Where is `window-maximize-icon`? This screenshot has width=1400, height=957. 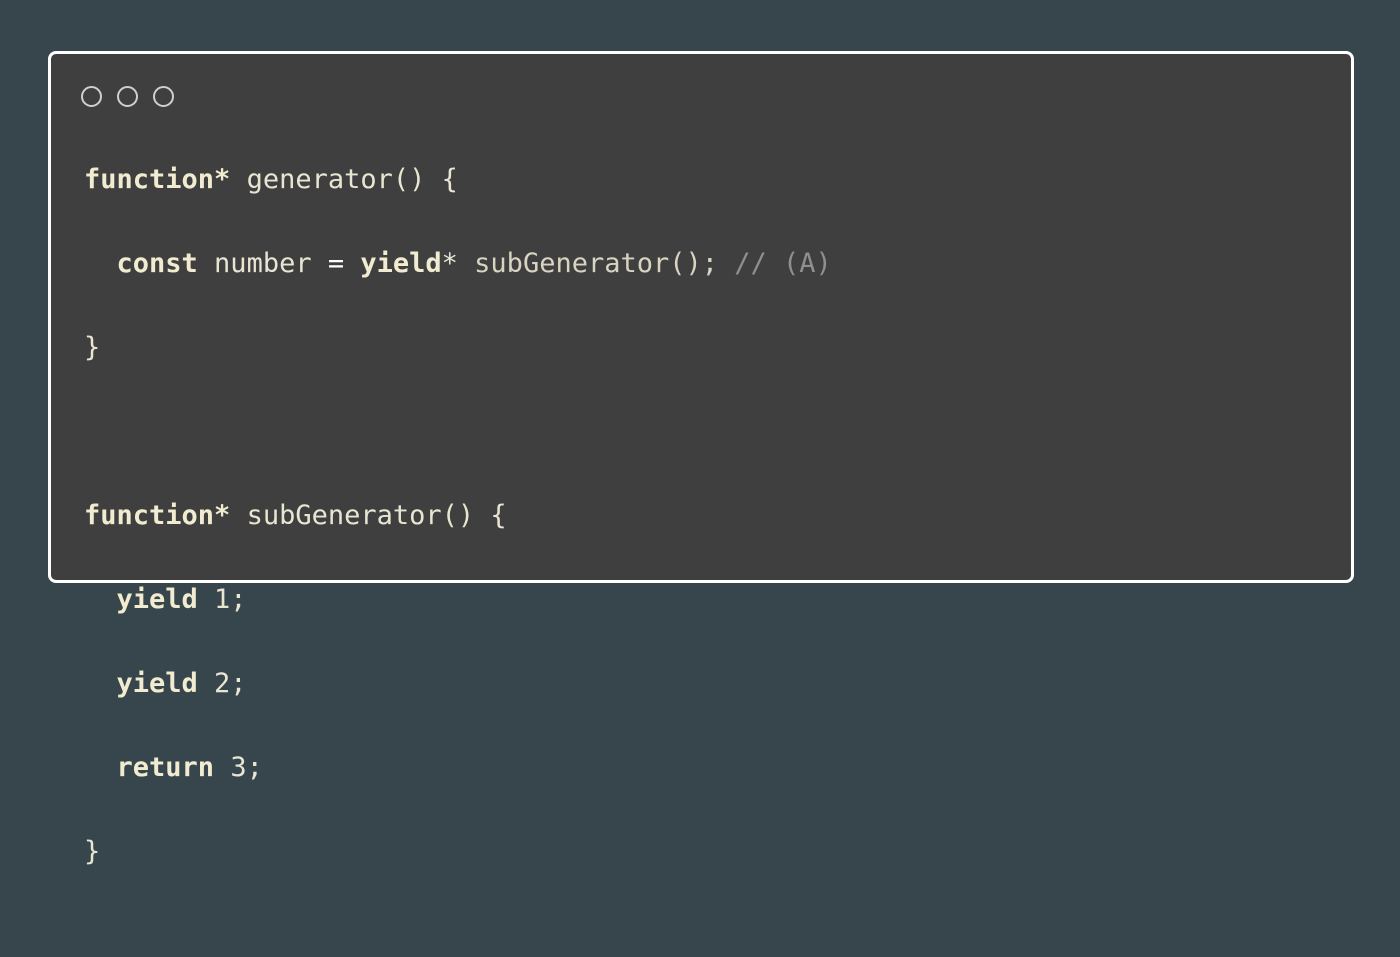
window-maximize-icon is located at coordinates (163, 96).